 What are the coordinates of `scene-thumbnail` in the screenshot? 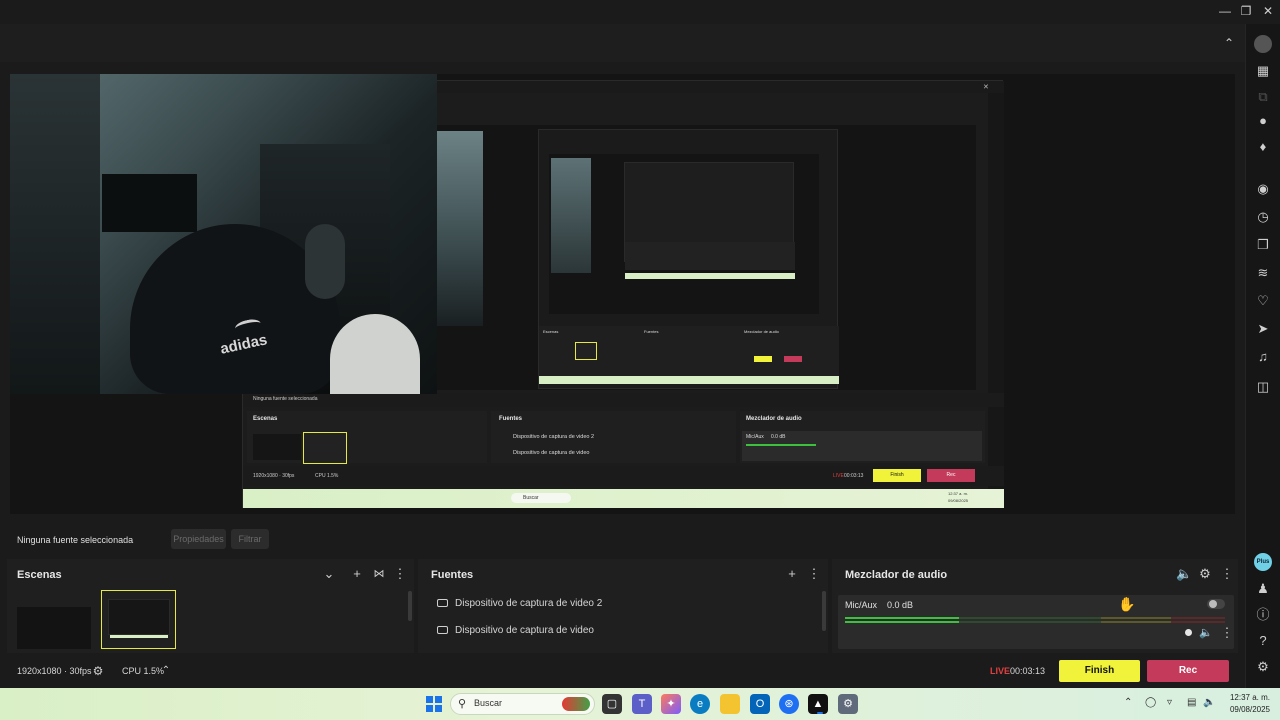 It's located at (54, 628).